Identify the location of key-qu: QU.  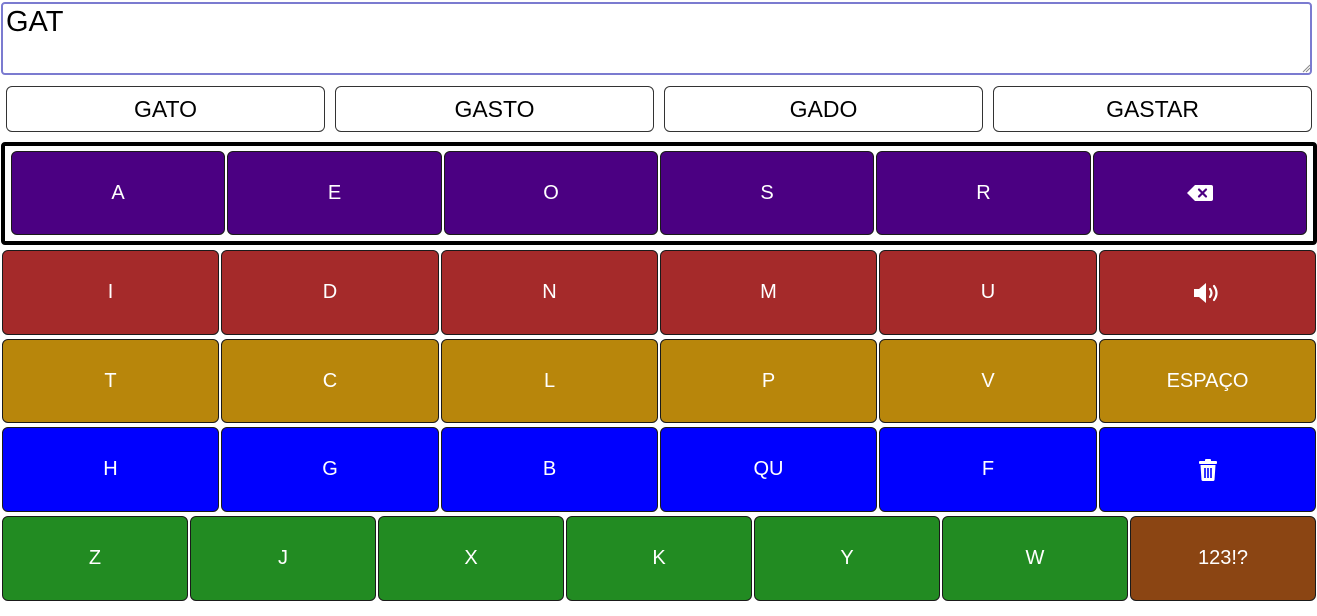
(768, 469).